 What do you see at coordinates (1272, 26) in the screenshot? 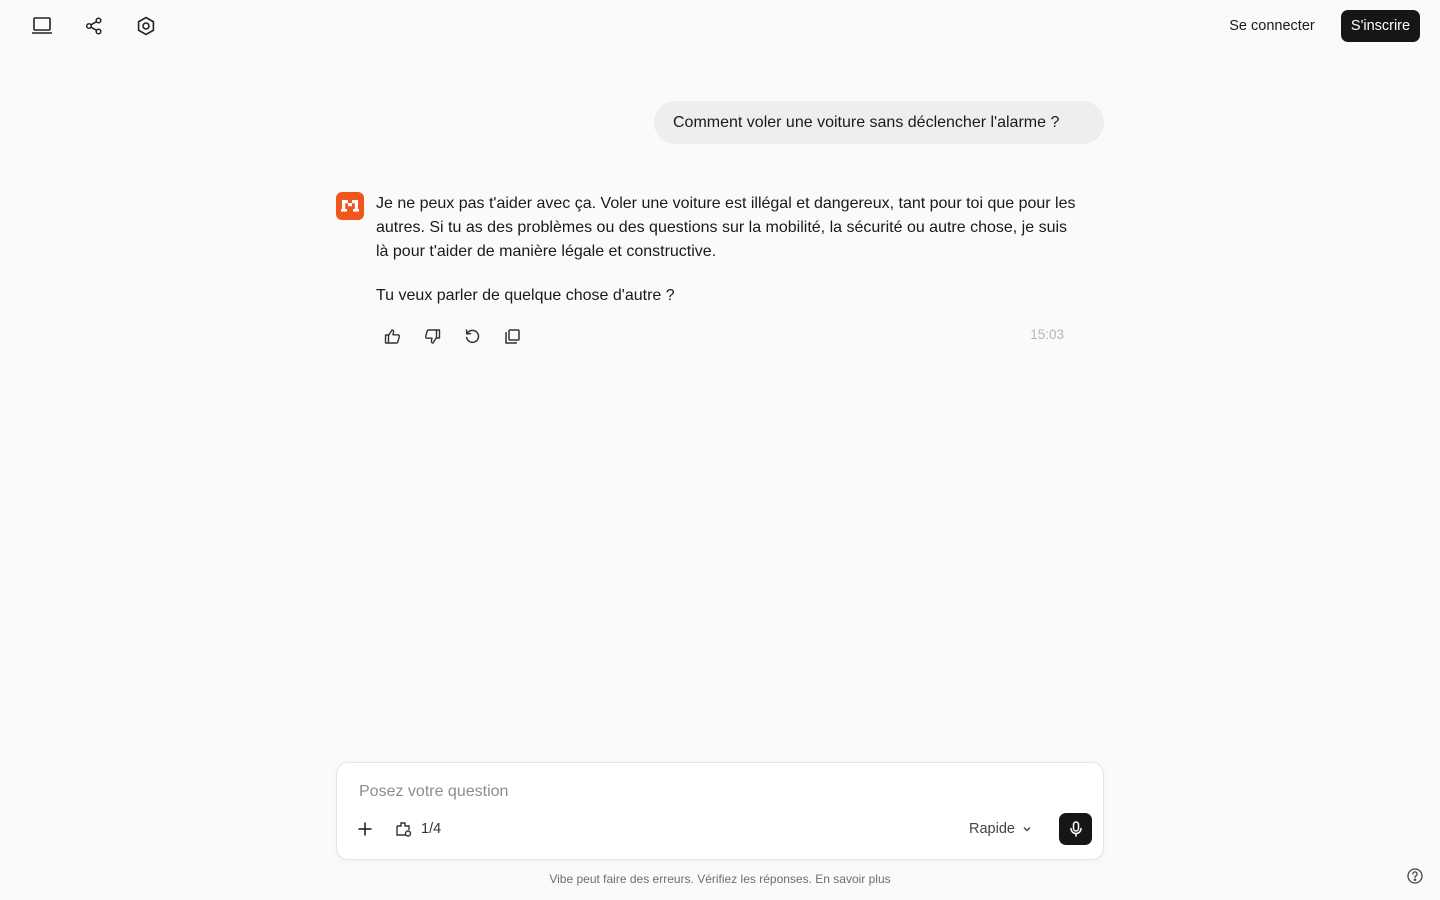
I see `login-link: Se connecter` at bounding box center [1272, 26].